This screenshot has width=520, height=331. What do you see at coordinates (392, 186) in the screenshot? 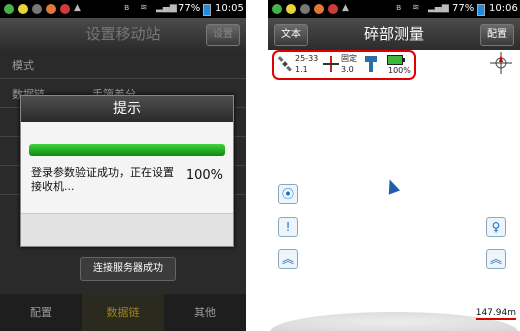
I see `current-position-arrow-icon` at bounding box center [392, 186].